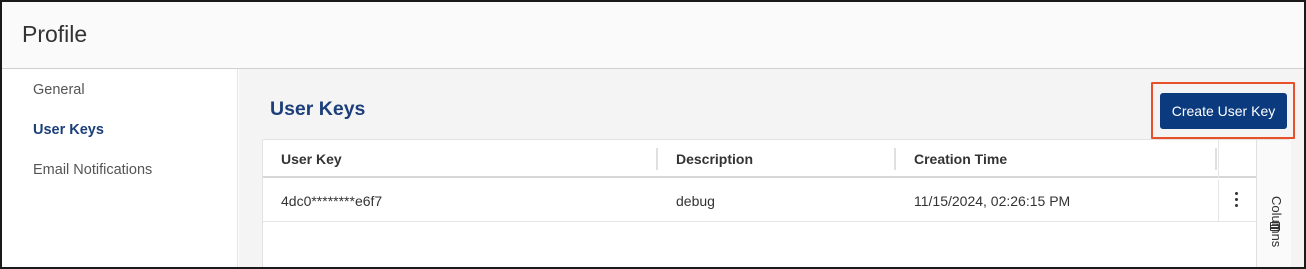 This screenshot has width=1306, height=269. Describe the element at coordinates (332, 201) in the screenshot. I see `cell-user-key: 4dc0********e6f7` at that location.